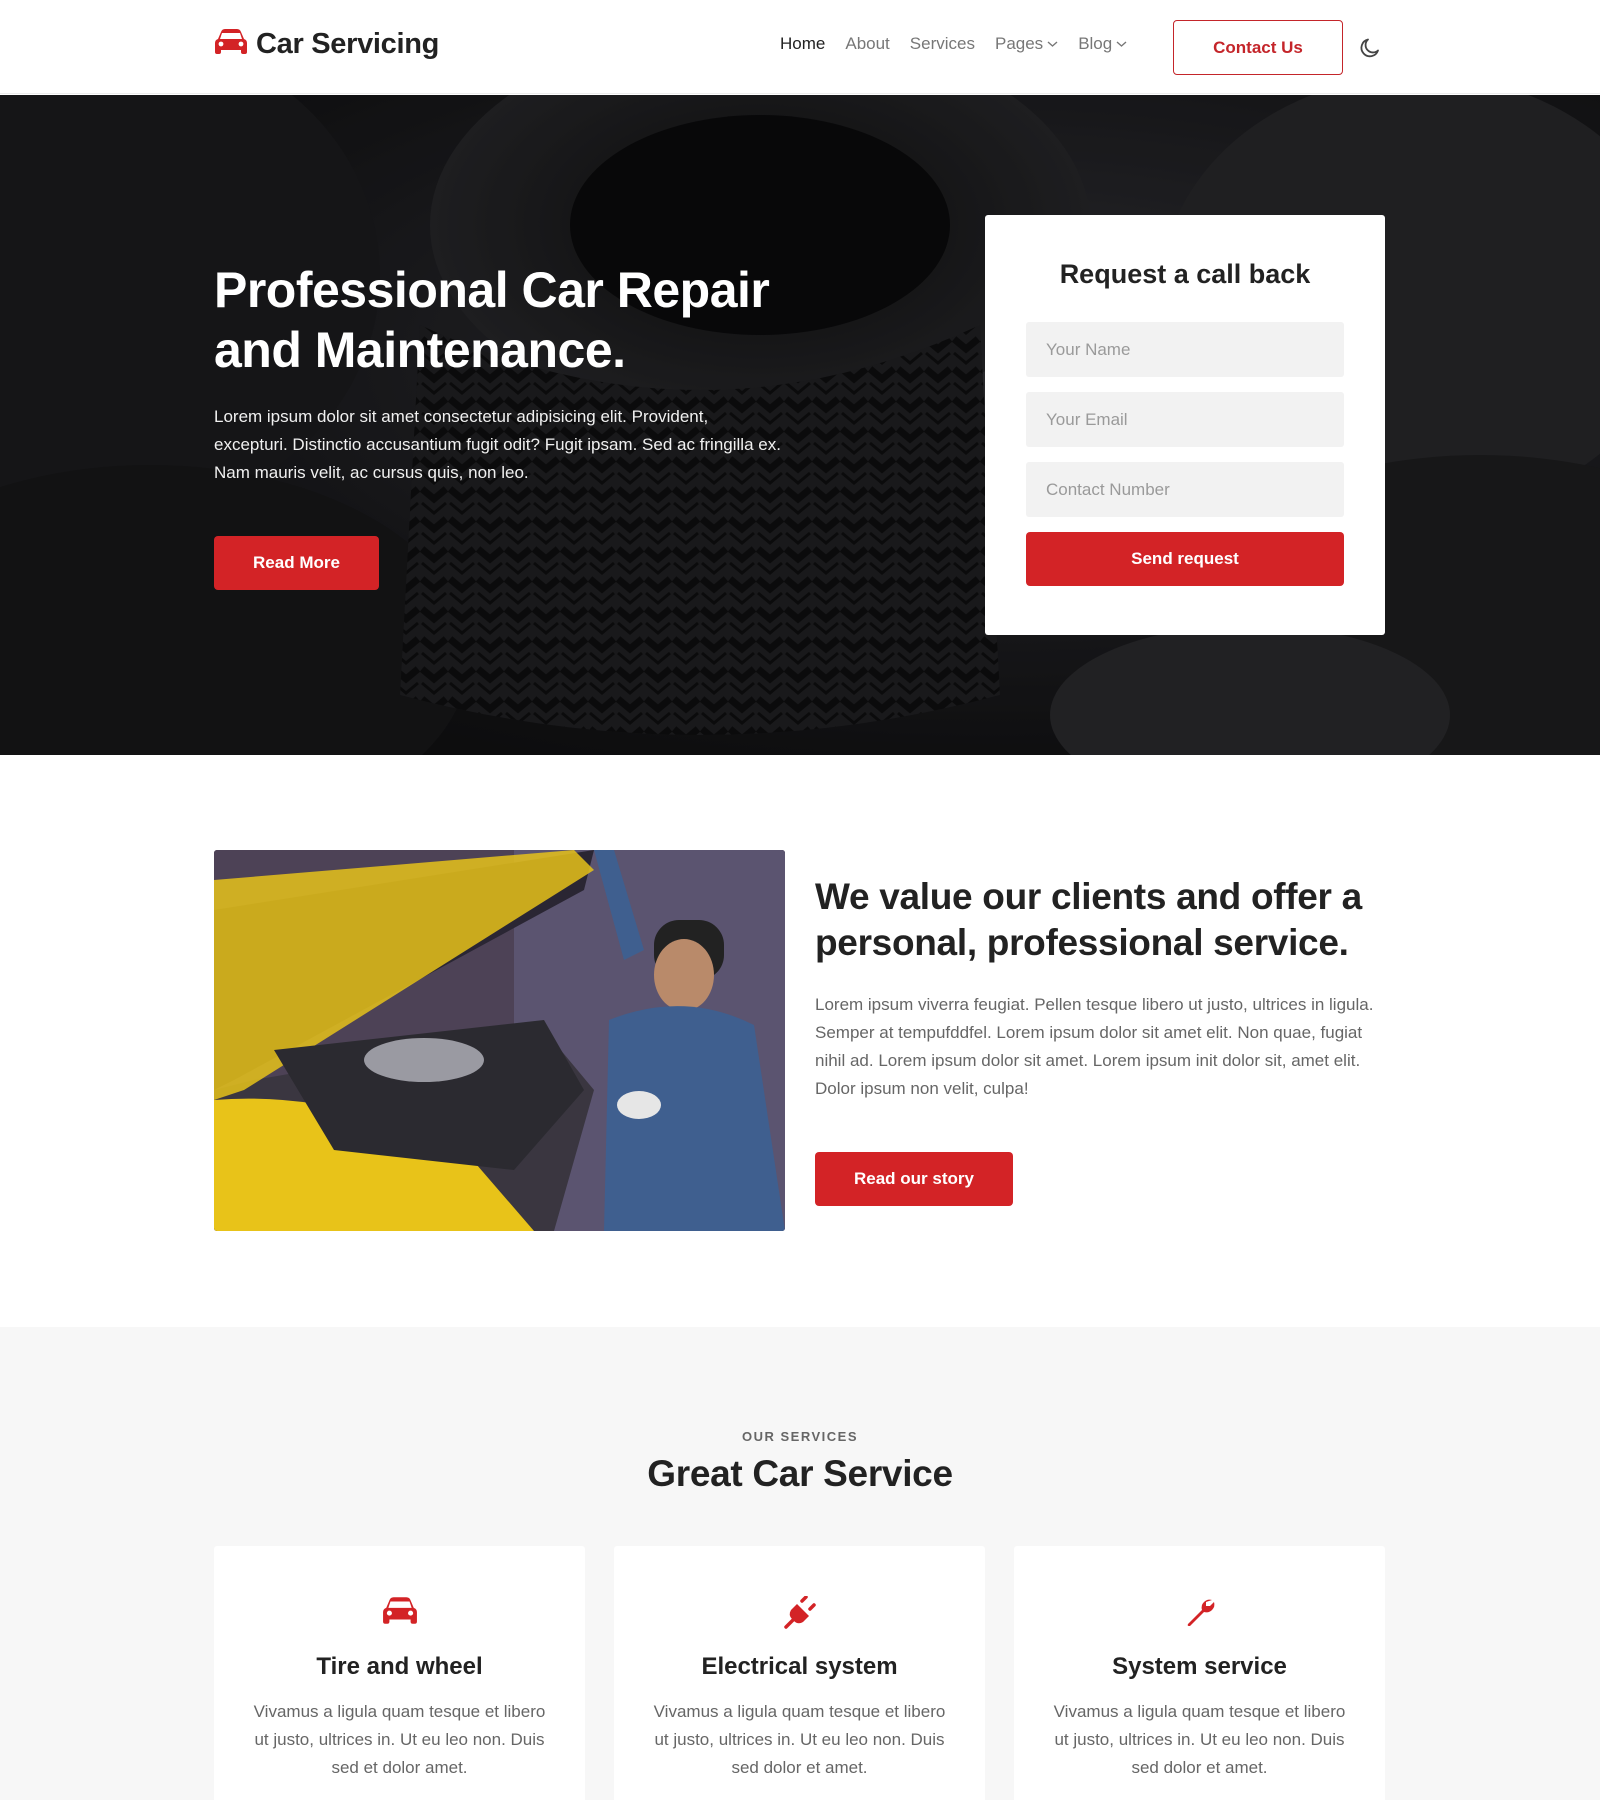 Image resolution: width=1600 pixels, height=1806 pixels. Describe the element at coordinates (1258, 47) in the screenshot. I see `contact-us-button: Contact Us` at that location.